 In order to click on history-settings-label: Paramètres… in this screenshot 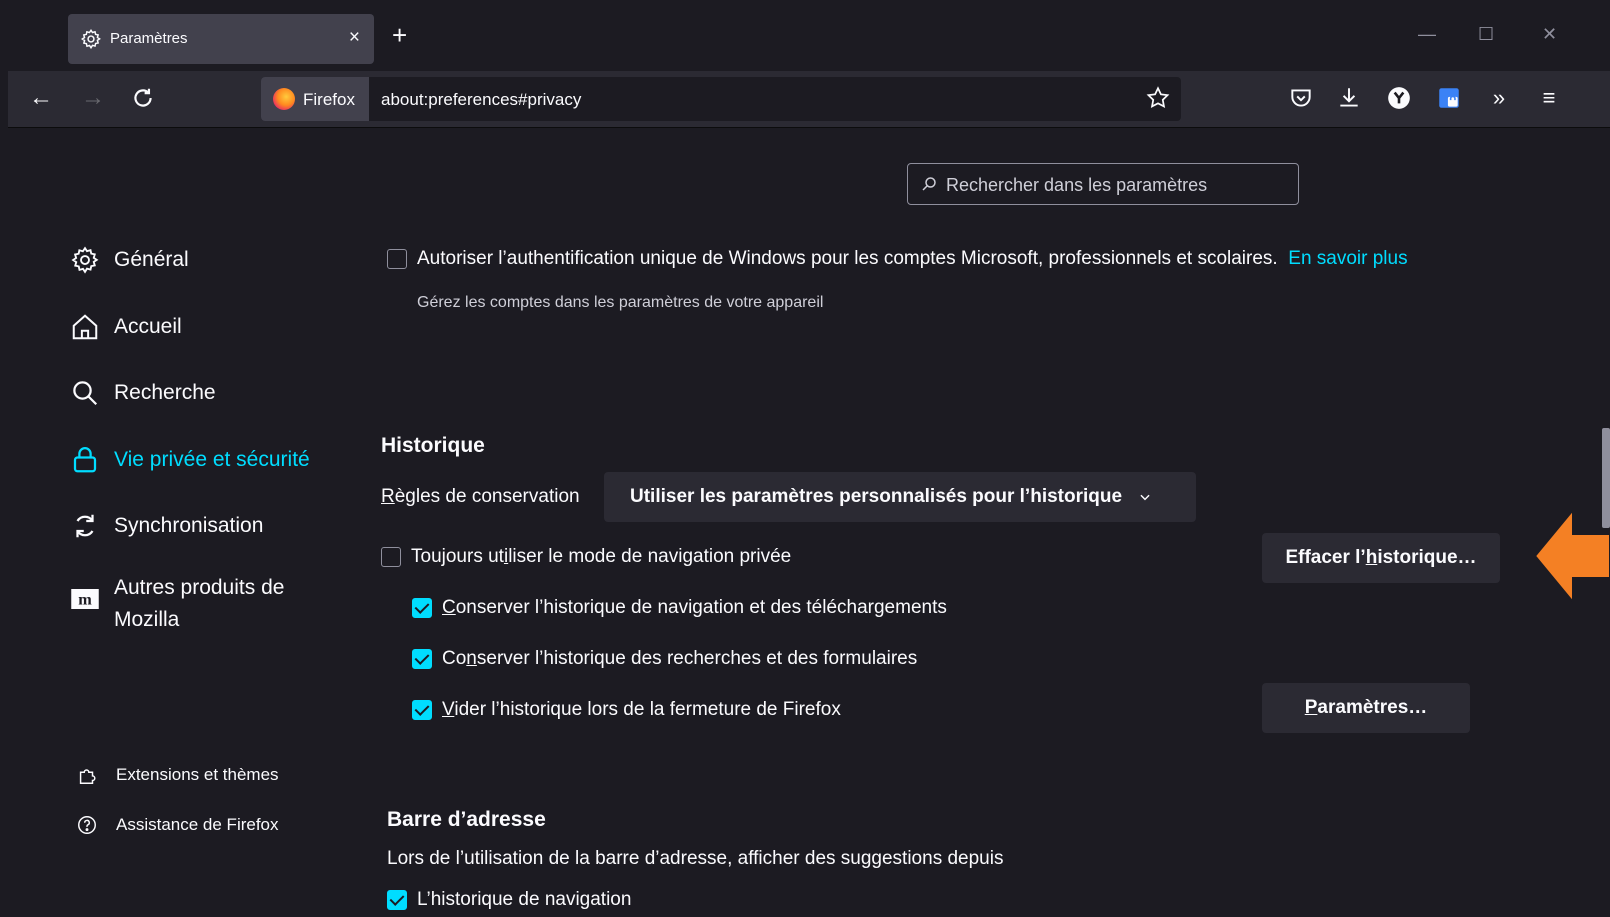, I will do `click(1366, 707)`.